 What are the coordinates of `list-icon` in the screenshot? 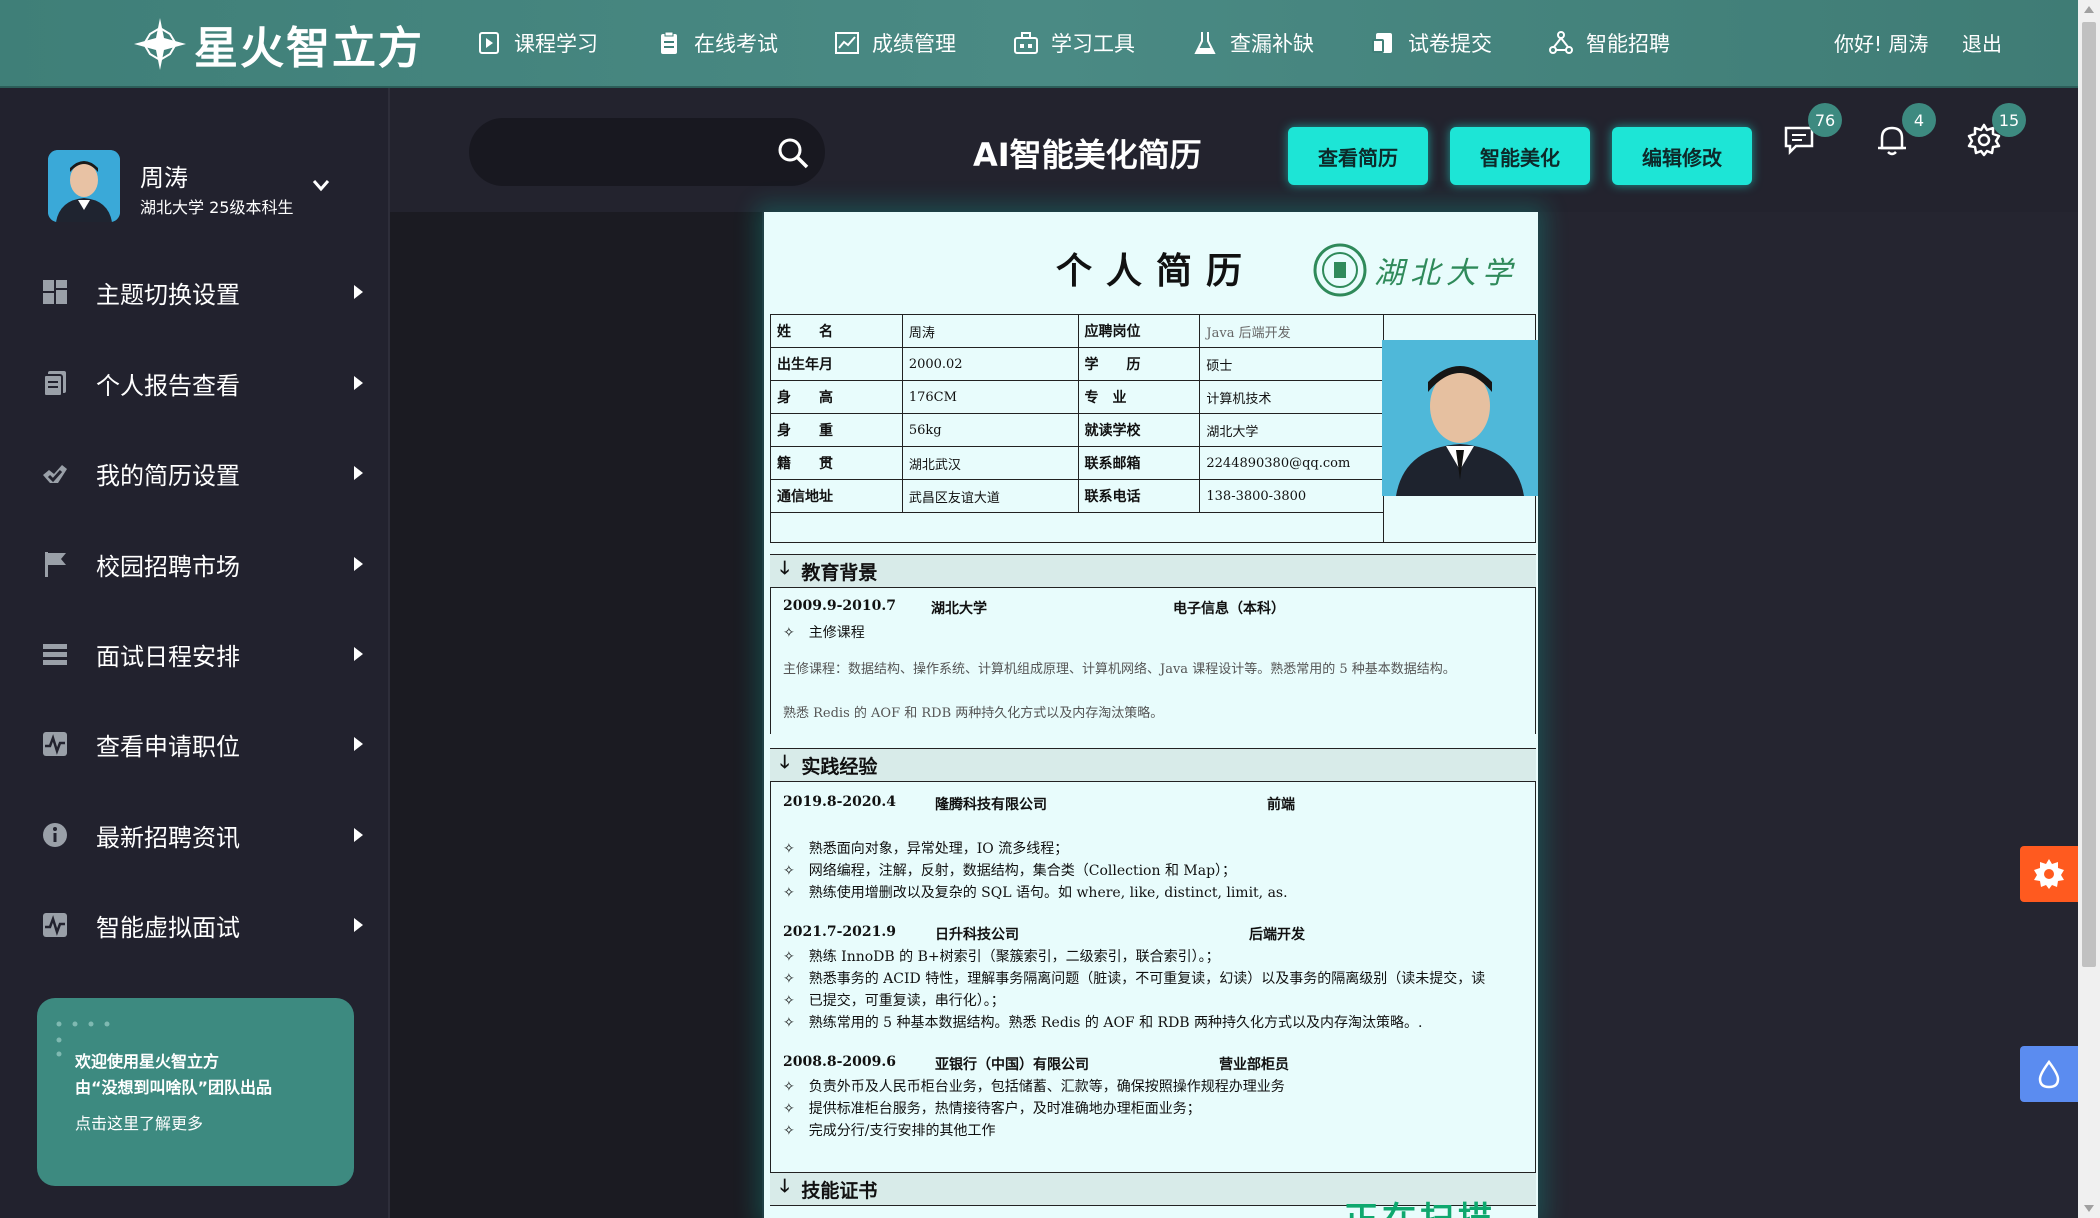 It's located at (55, 654).